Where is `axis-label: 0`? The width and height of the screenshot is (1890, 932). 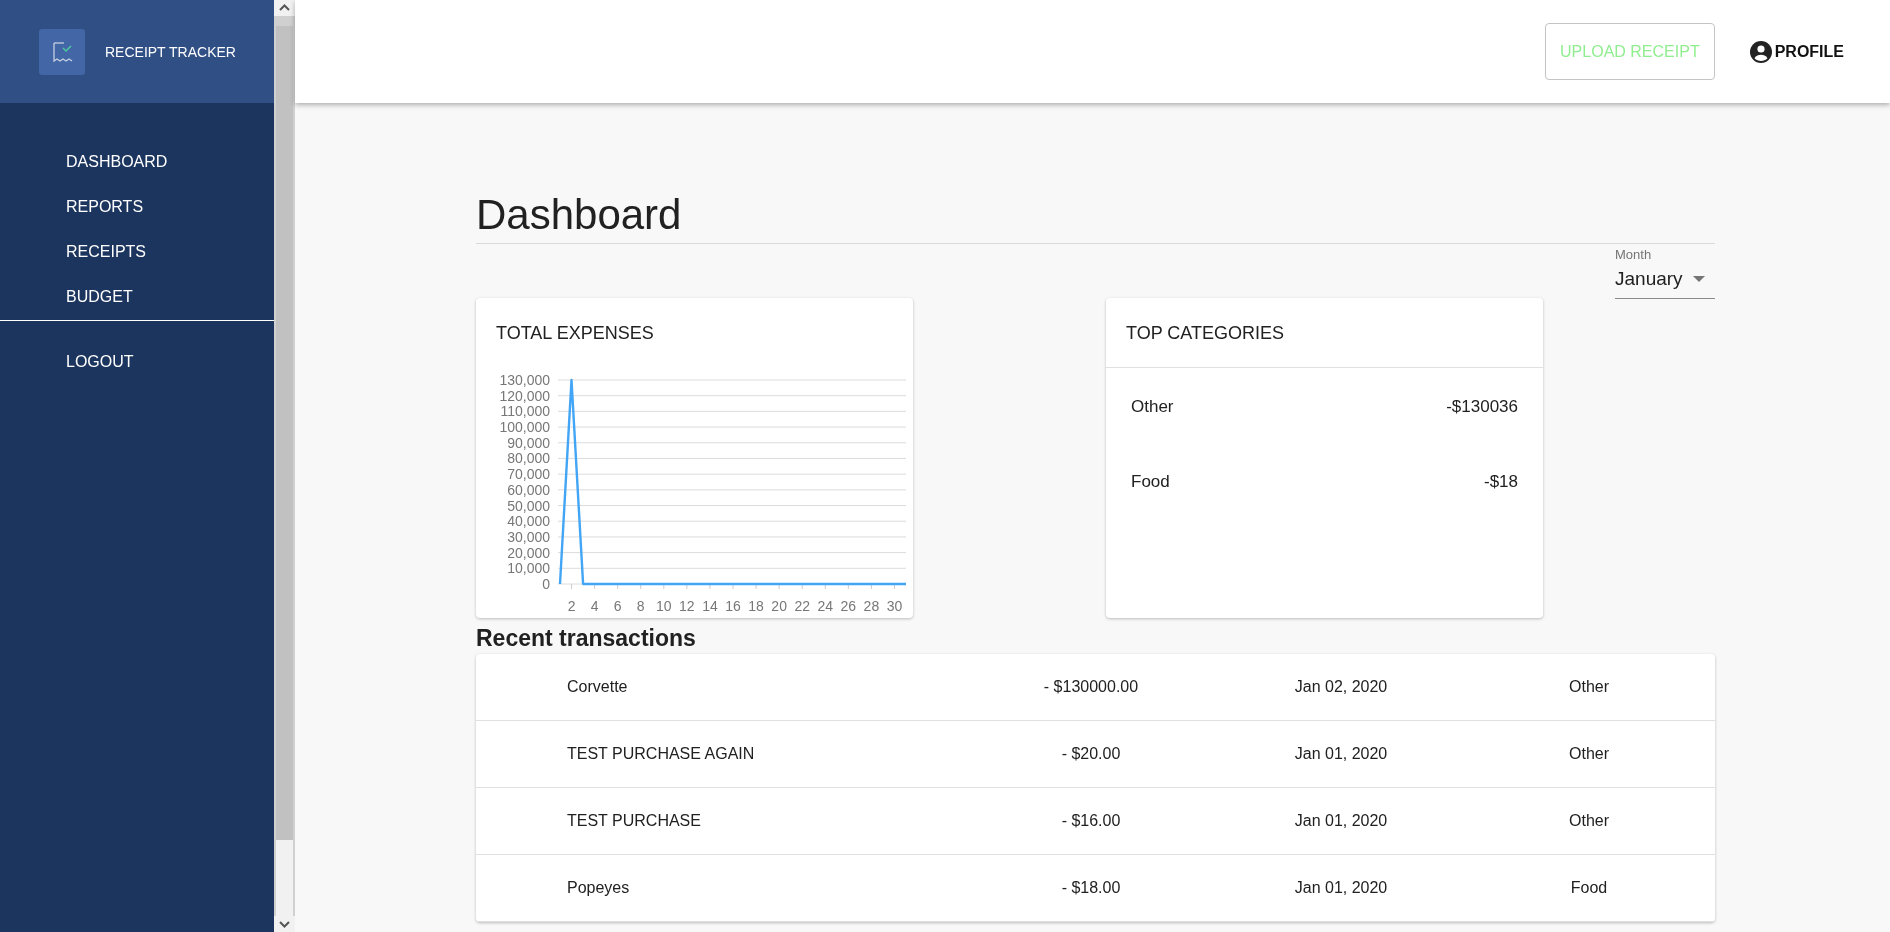
axis-label: 0 is located at coordinates (546, 584).